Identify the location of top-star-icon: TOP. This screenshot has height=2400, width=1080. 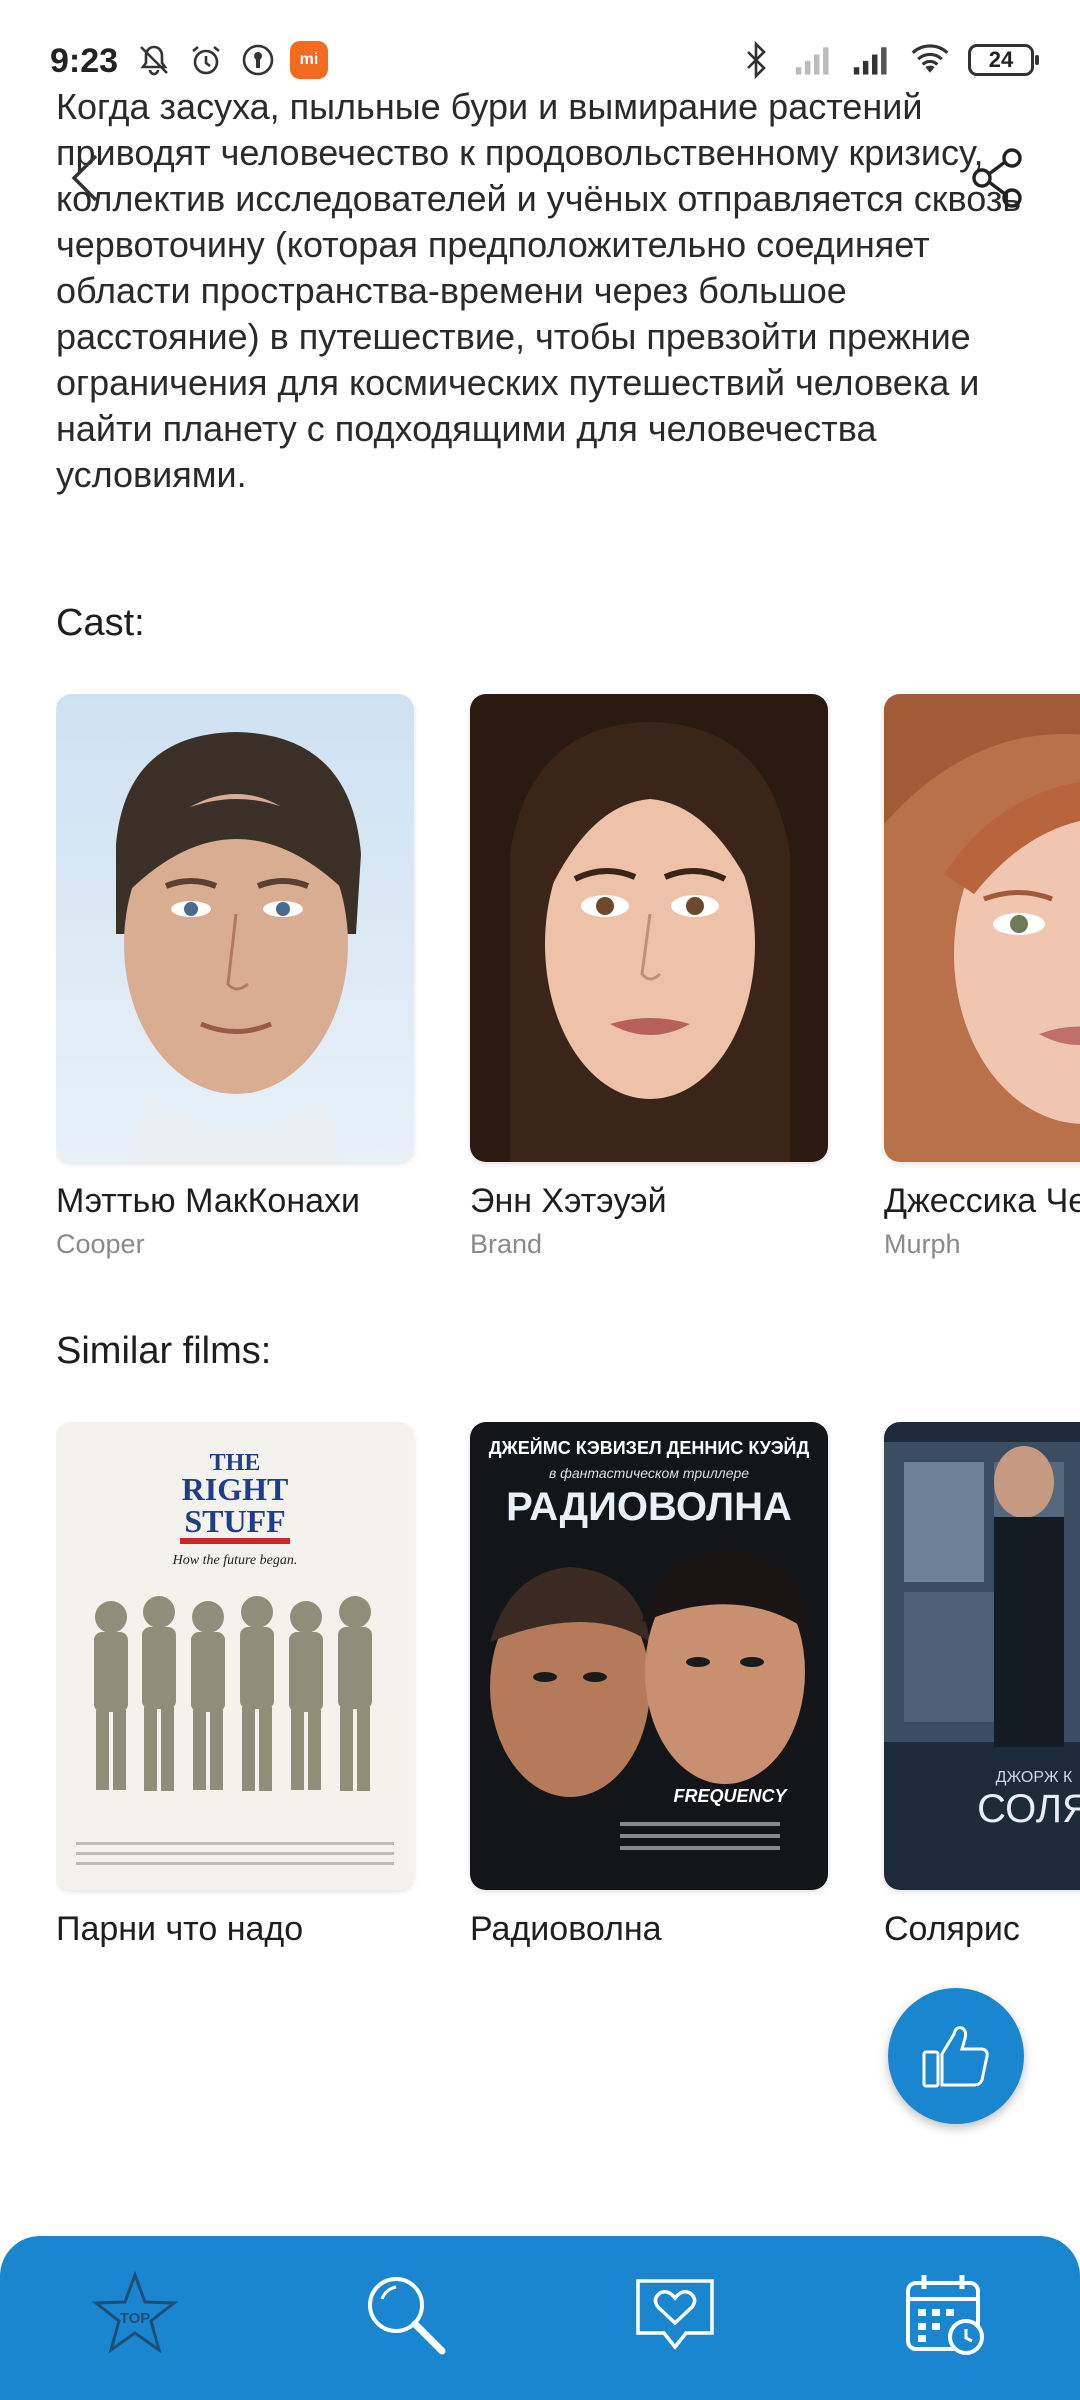
(135, 2312).